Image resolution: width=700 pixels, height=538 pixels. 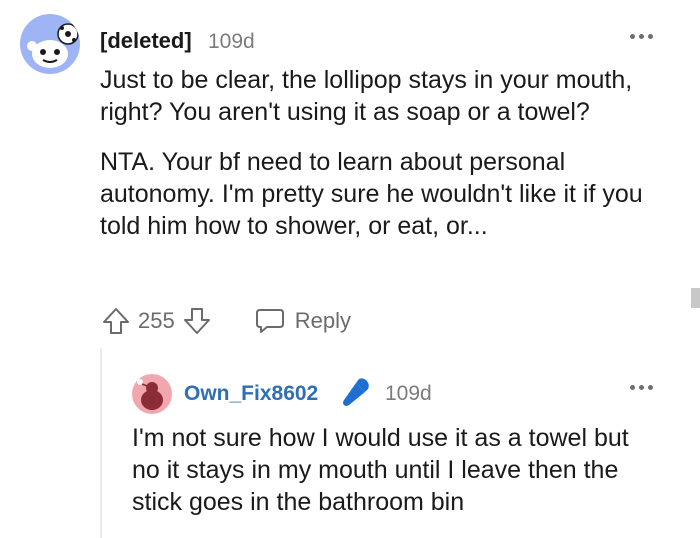 What do you see at coordinates (156, 320) in the screenshot?
I see `vote-score: 255` at bounding box center [156, 320].